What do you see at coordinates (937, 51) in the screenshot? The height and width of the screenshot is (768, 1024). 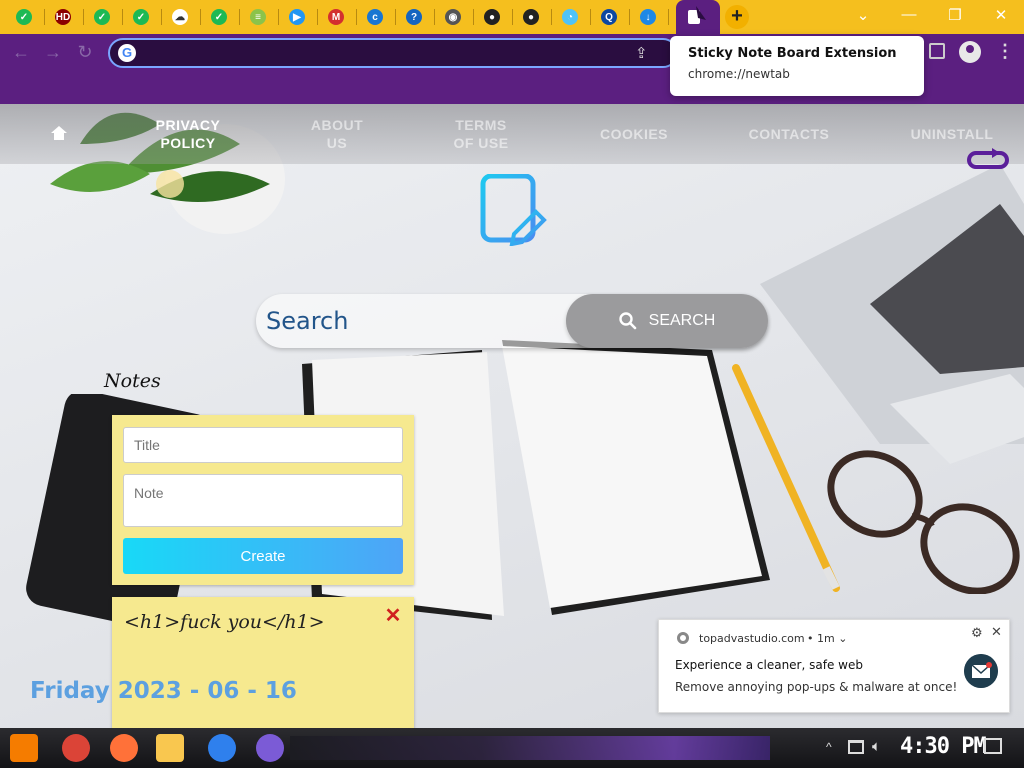 I see `side-panel-icon` at bounding box center [937, 51].